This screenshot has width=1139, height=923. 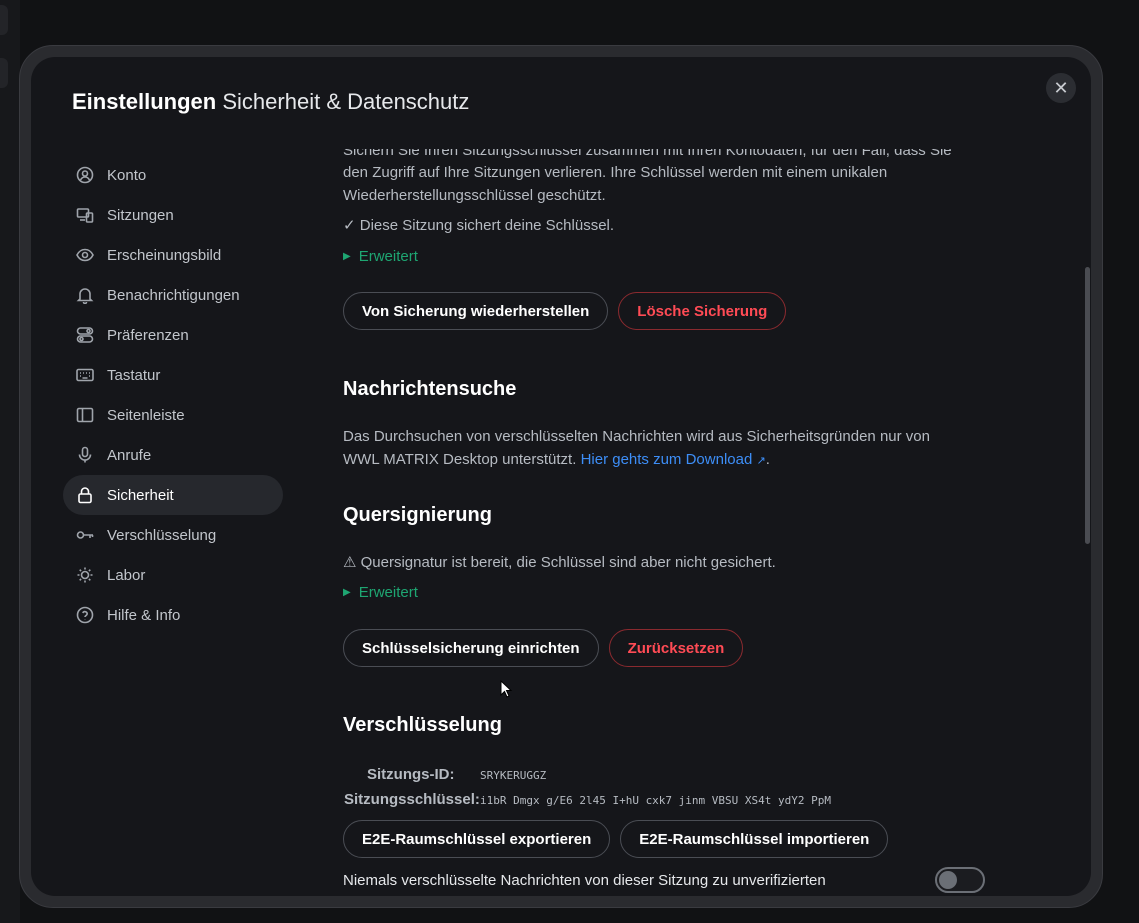 What do you see at coordinates (10, 461) in the screenshot?
I see `background-app-strip` at bounding box center [10, 461].